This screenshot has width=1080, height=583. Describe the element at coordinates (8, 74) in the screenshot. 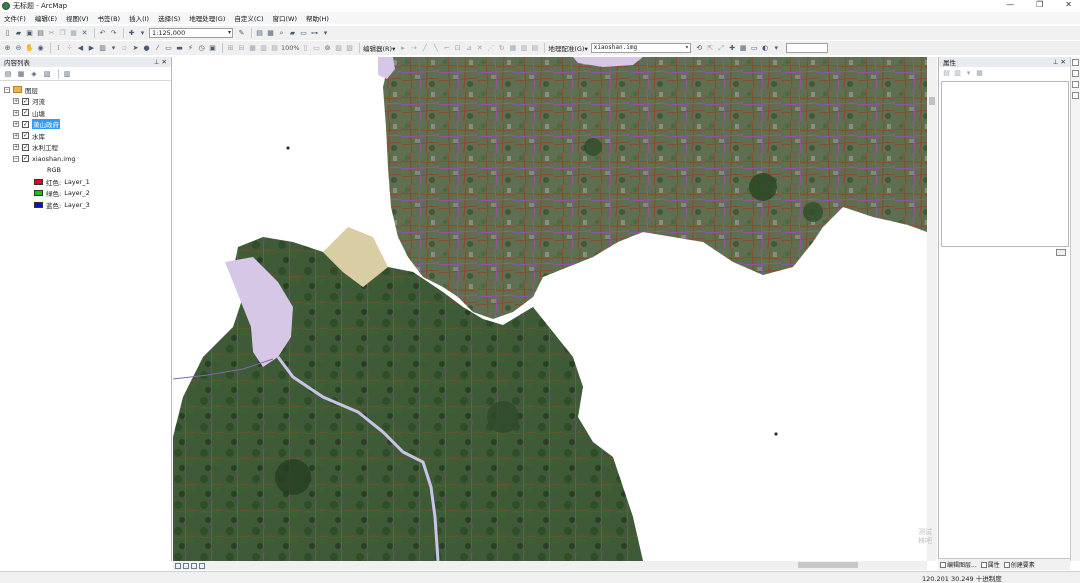

I see `list-by-drawing-order-icon: ▤` at that location.